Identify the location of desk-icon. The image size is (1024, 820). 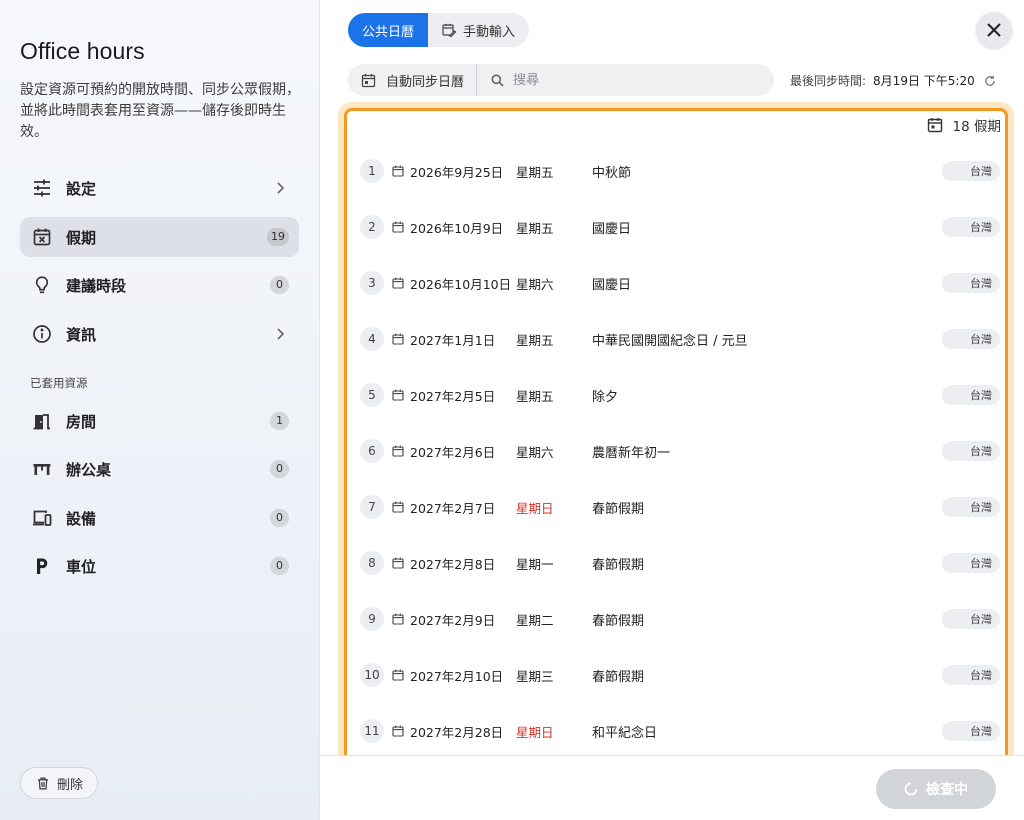
(42, 469).